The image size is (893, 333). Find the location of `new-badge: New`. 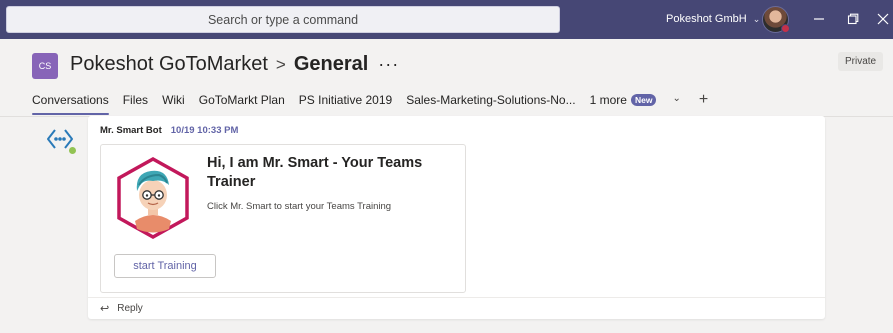

new-badge: New is located at coordinates (643, 100).